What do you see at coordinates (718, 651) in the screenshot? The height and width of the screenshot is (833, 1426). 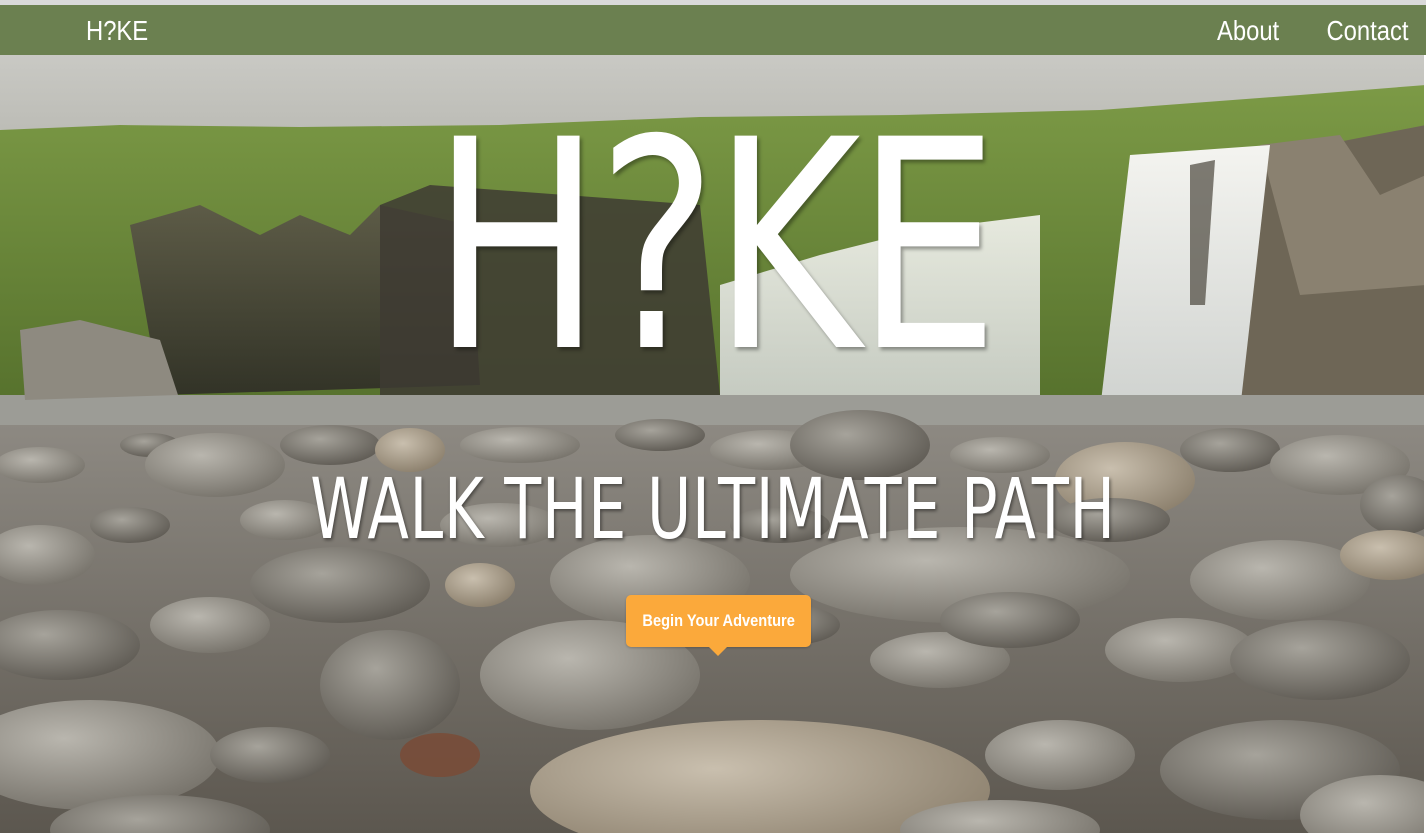 I see `cta-pointer-arrow` at bounding box center [718, 651].